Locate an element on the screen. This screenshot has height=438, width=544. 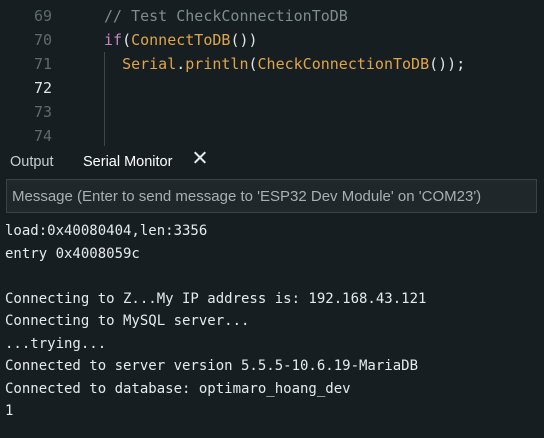
panel-tab-bar: Output Serial Monitor is located at coordinates (272, 161).